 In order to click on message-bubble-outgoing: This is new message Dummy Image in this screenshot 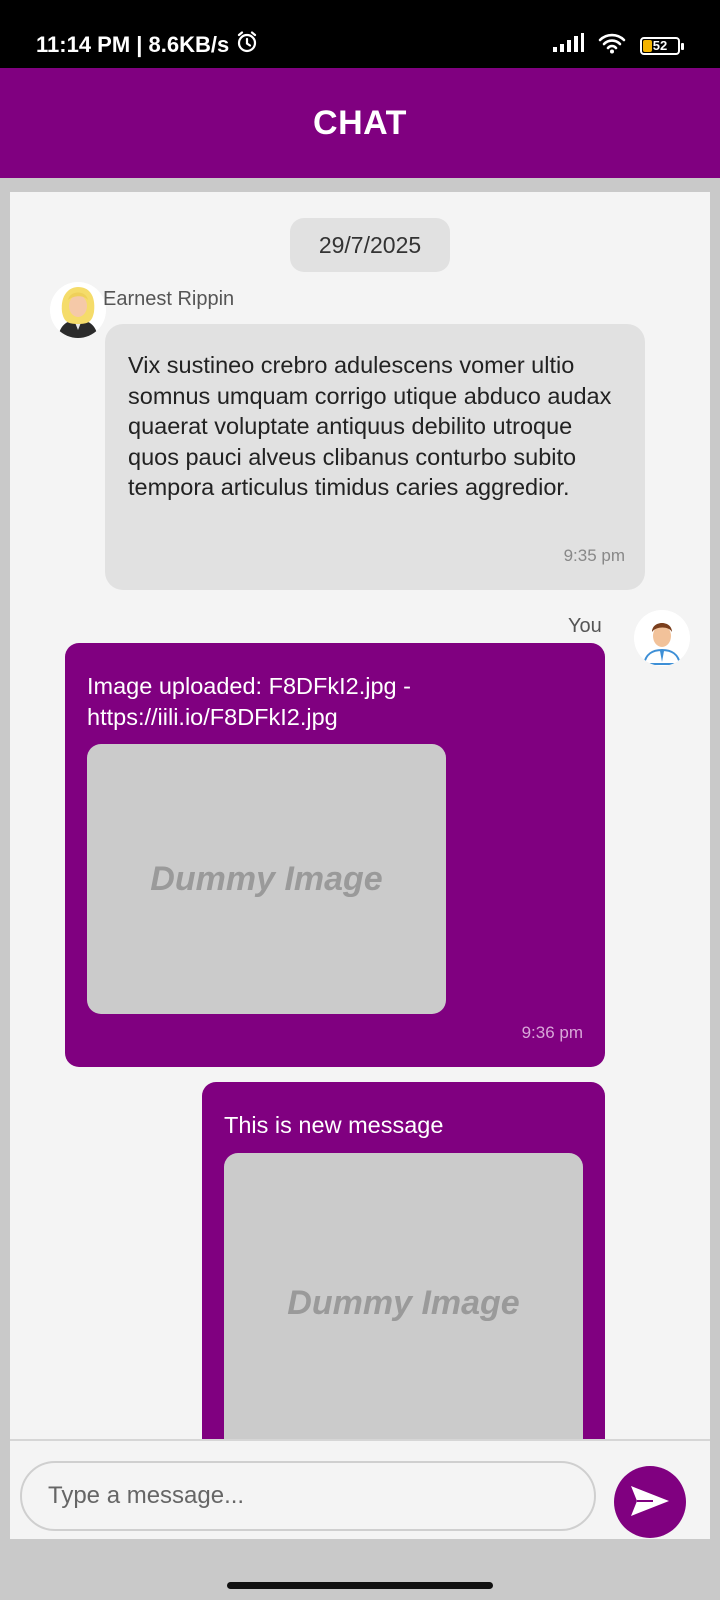, I will do `click(403, 1260)`.